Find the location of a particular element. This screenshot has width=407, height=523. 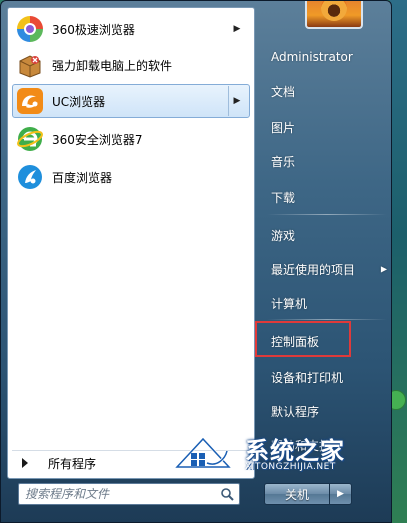

games-label: 游戏 is located at coordinates (283, 235).